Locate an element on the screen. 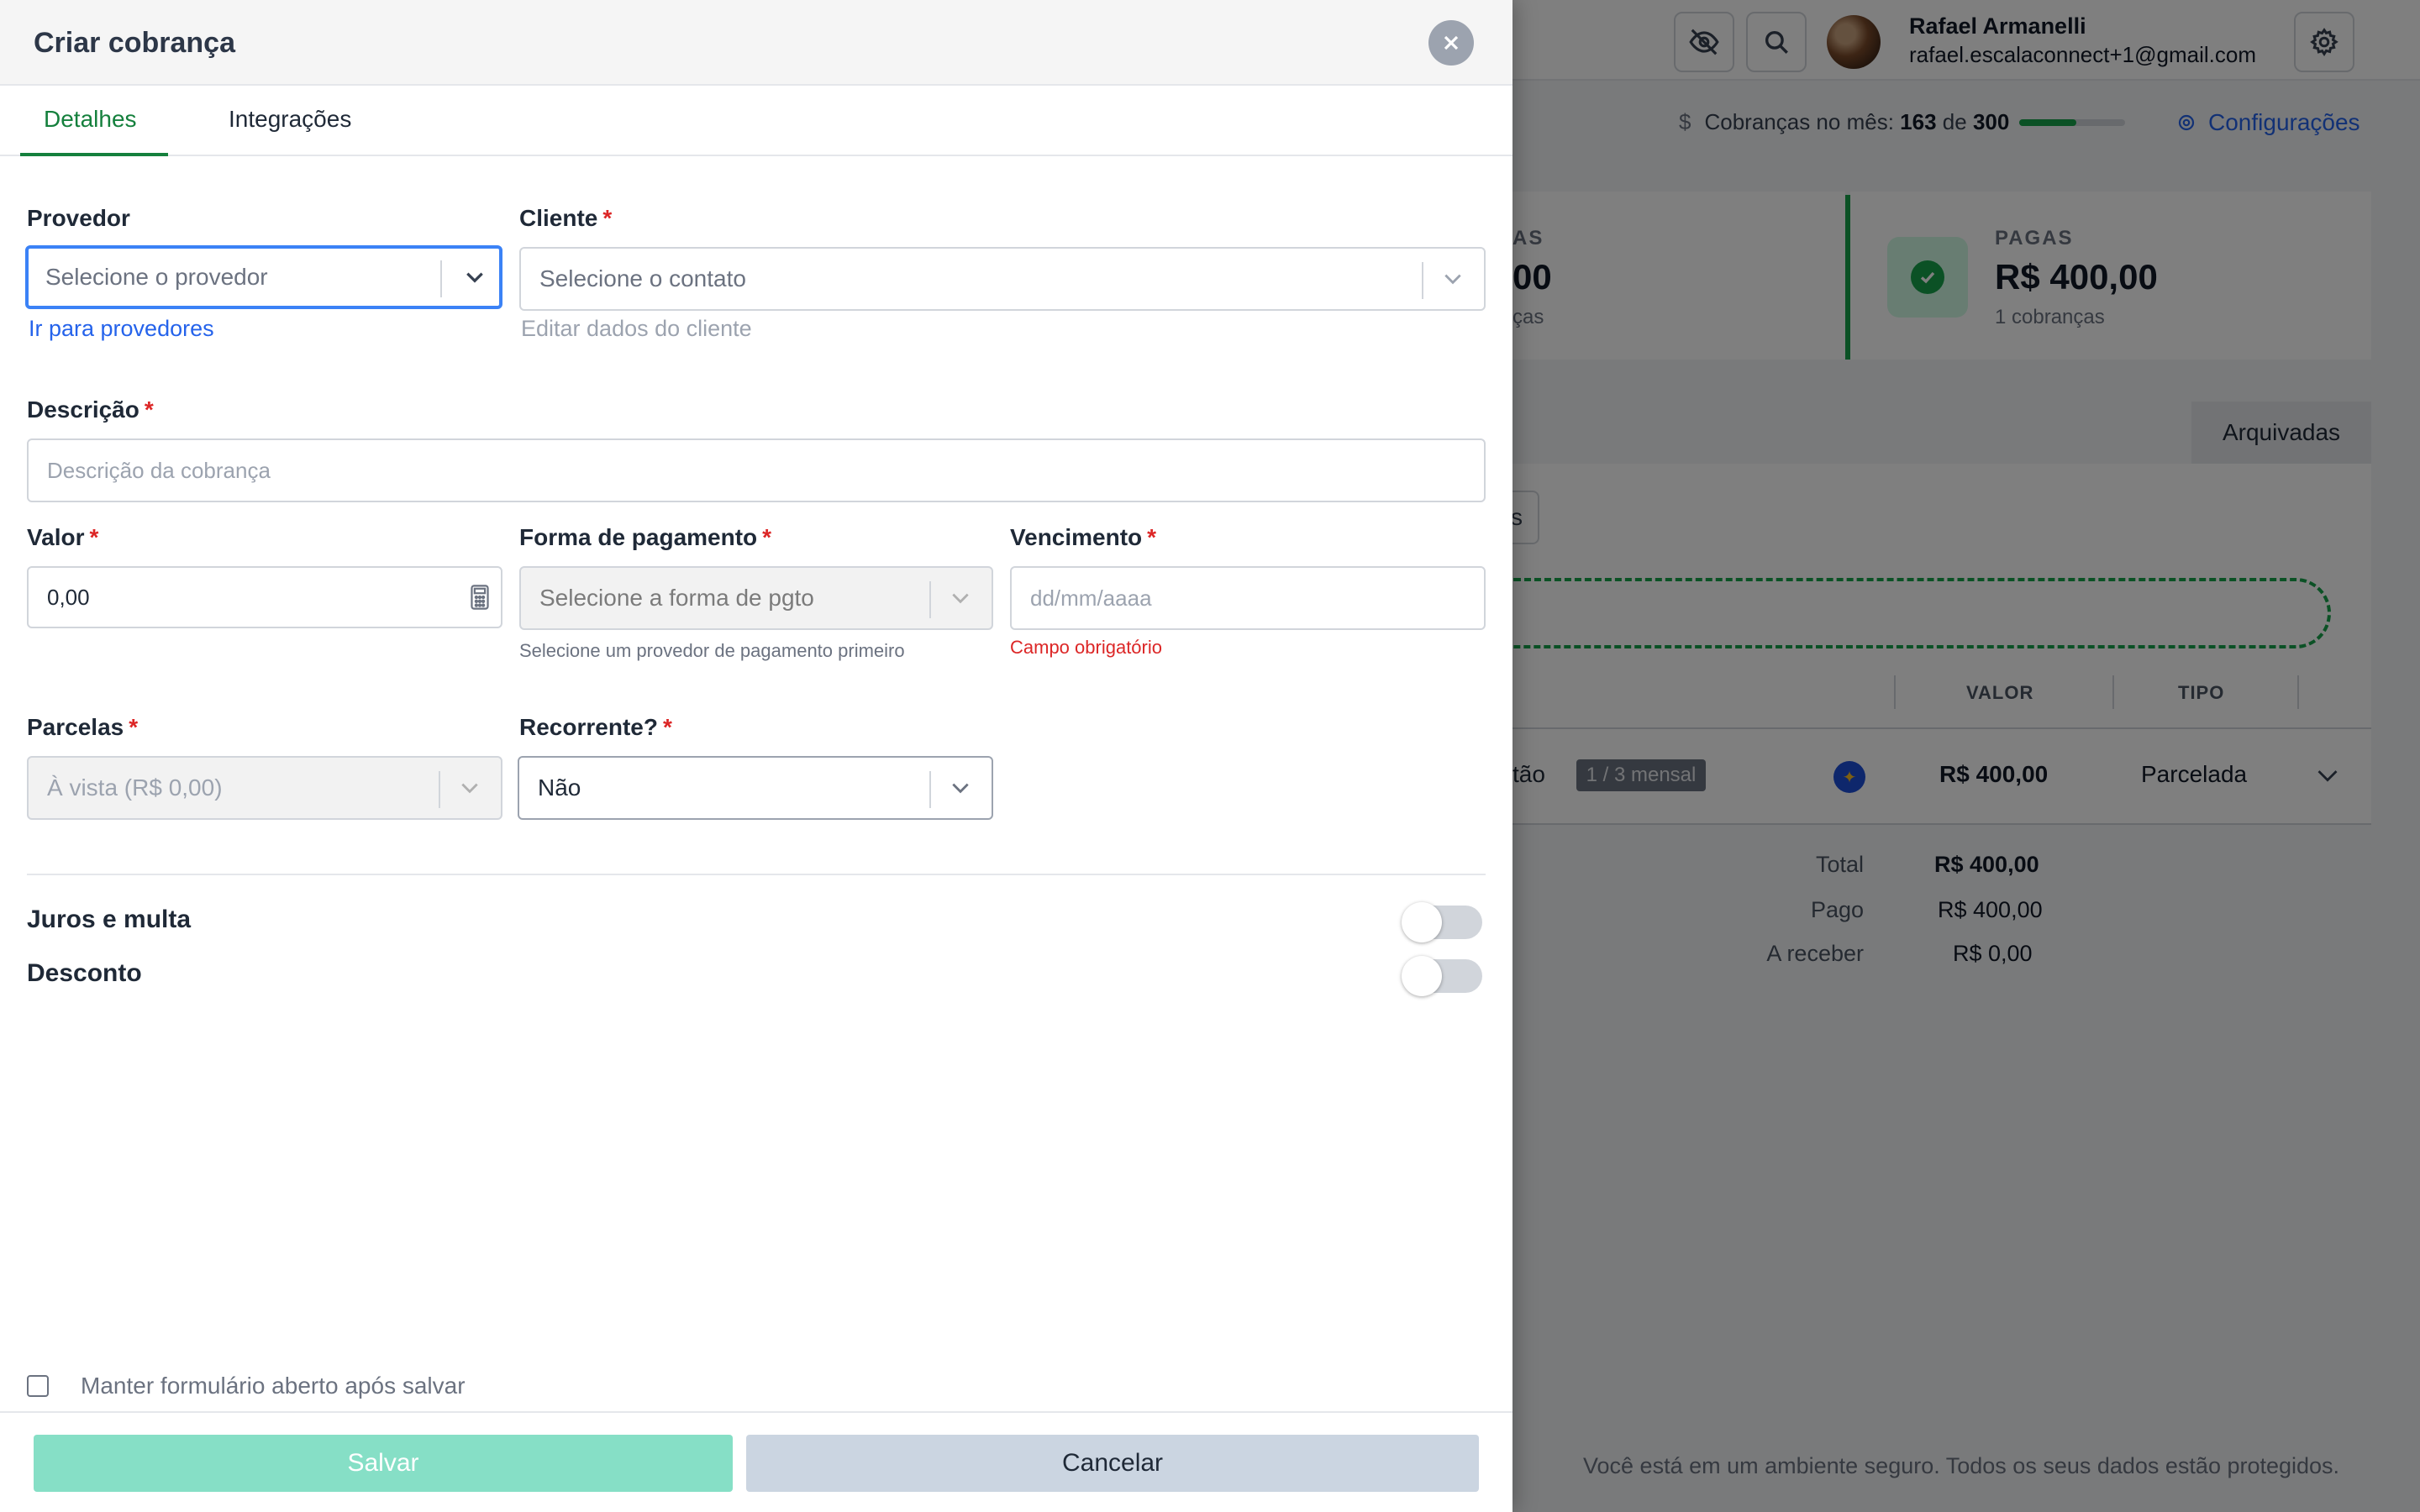 The width and height of the screenshot is (2420, 1512). payment-method-label: Forma de pagamento * is located at coordinates (645, 537).